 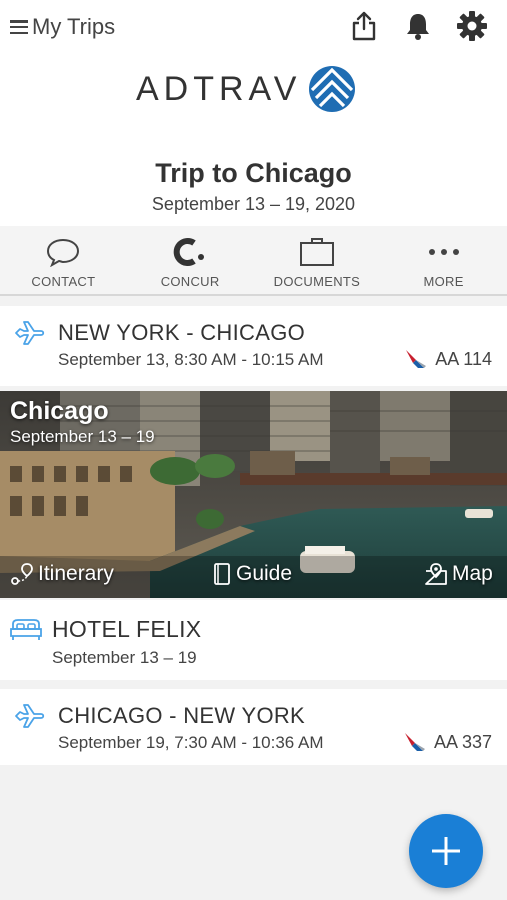 I want to click on documents-label: DOCUMENTS, so click(x=317, y=281).